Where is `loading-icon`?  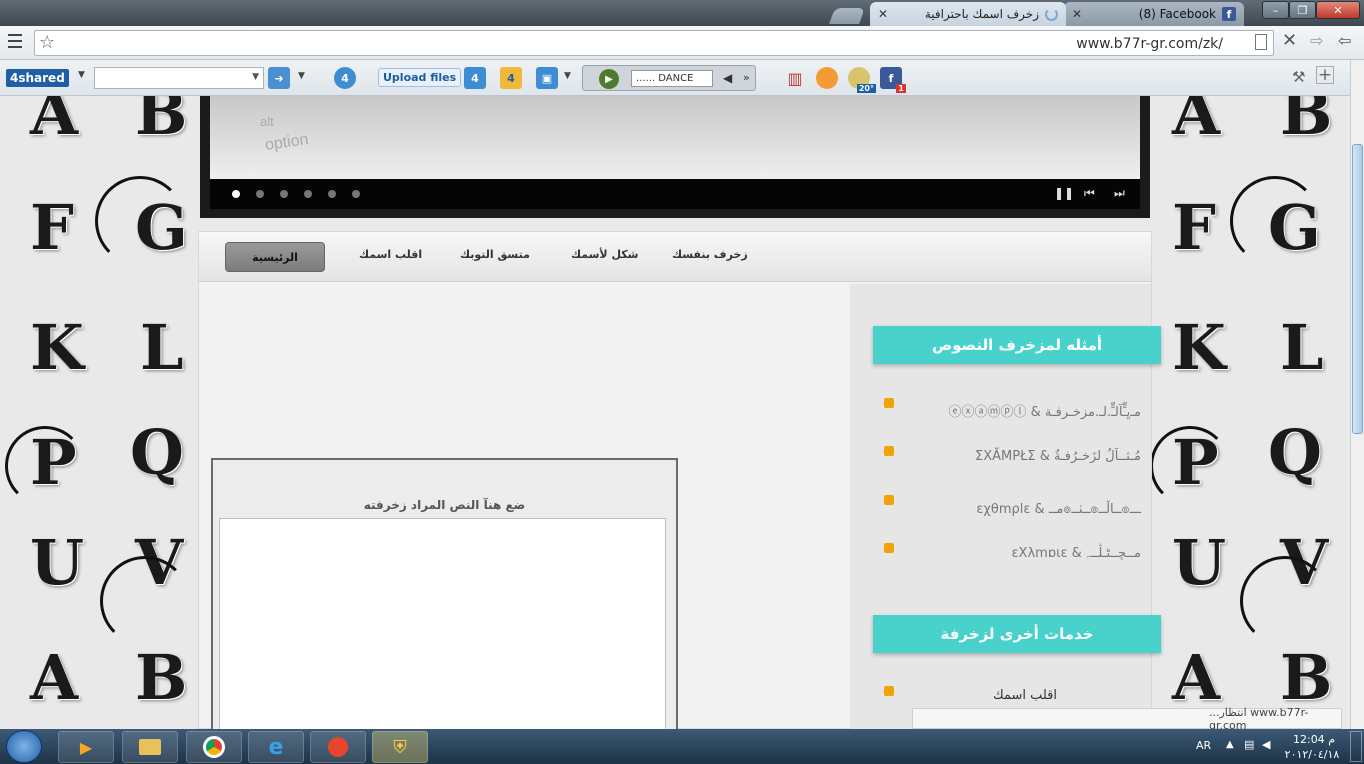
loading-icon is located at coordinates (1051, 14).